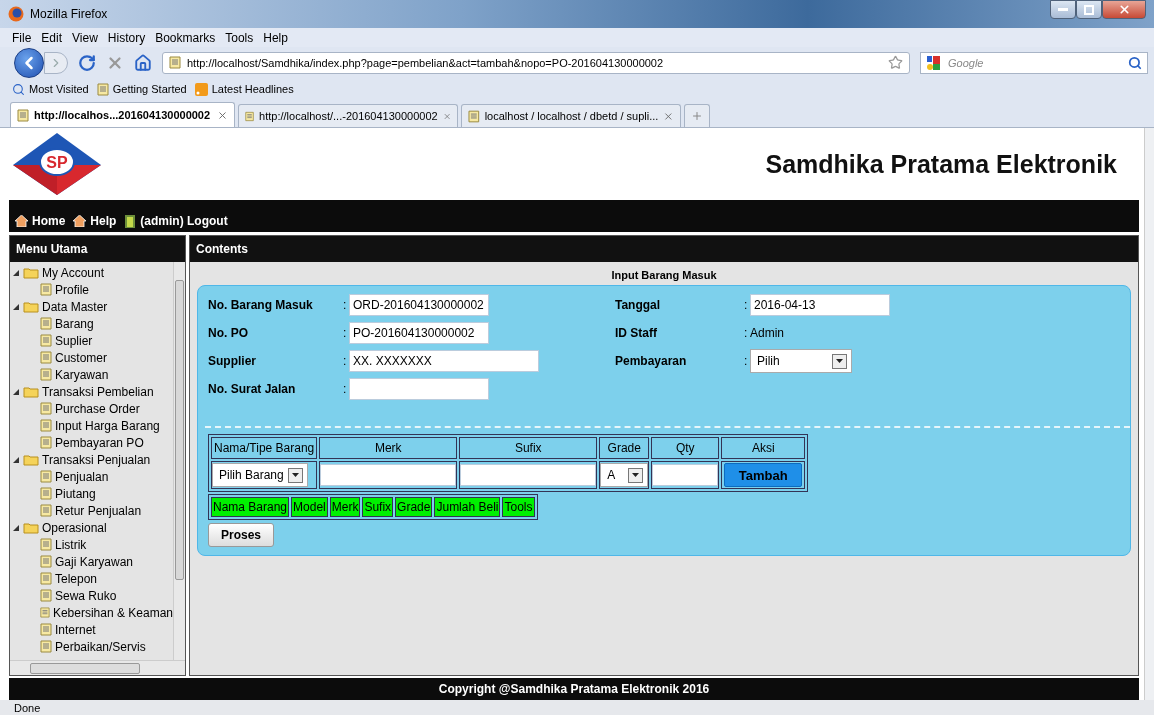 Image resolution: width=1154 pixels, height=715 pixels. Describe the element at coordinates (228, 333) in the screenshot. I see `field-label: No. PO` at that location.